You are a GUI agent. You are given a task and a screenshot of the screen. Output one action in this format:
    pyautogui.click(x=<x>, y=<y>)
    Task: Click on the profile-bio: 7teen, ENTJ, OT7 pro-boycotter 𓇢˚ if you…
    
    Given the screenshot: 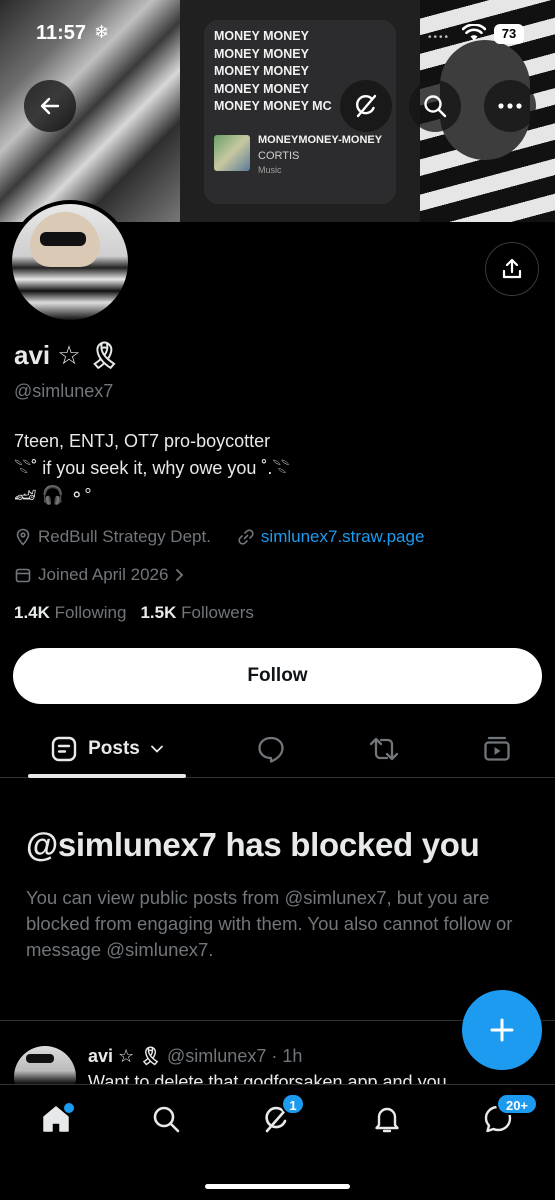 What is the action you would take?
    pyautogui.click(x=152, y=468)
    